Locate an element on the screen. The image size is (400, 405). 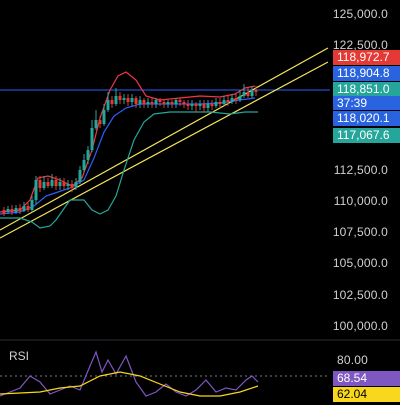
rsi-level-label: 80.00 is located at coordinates (352, 360).